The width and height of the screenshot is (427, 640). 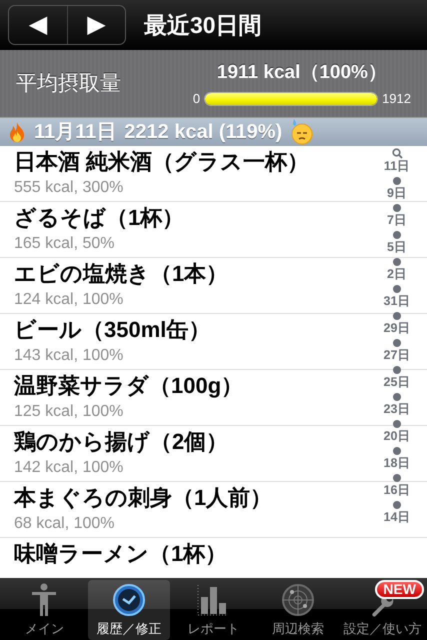 I want to click on tab-item: メイン, so click(x=44, y=610).